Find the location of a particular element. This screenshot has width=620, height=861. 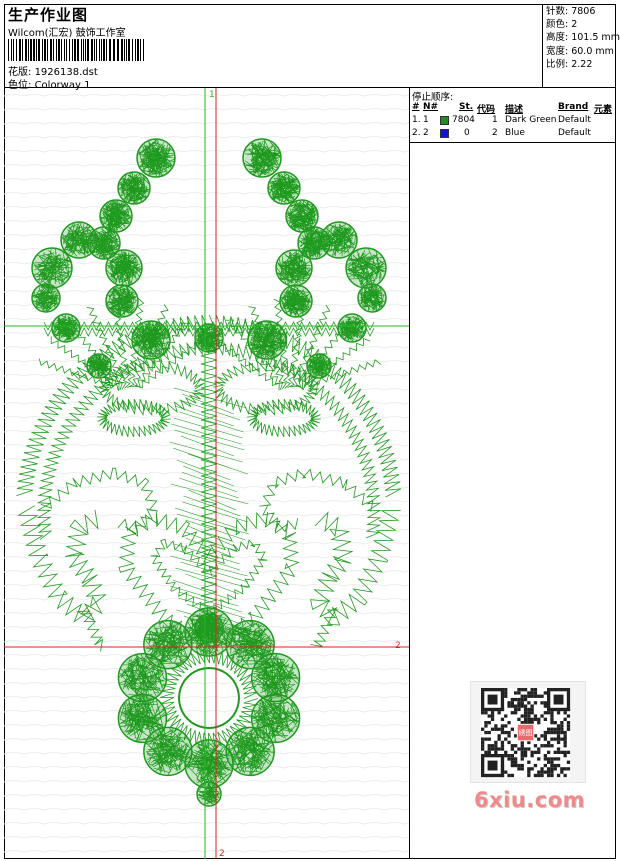

watermark-logo: 6xiu.com 6xiu.com is located at coordinates (530, 800).